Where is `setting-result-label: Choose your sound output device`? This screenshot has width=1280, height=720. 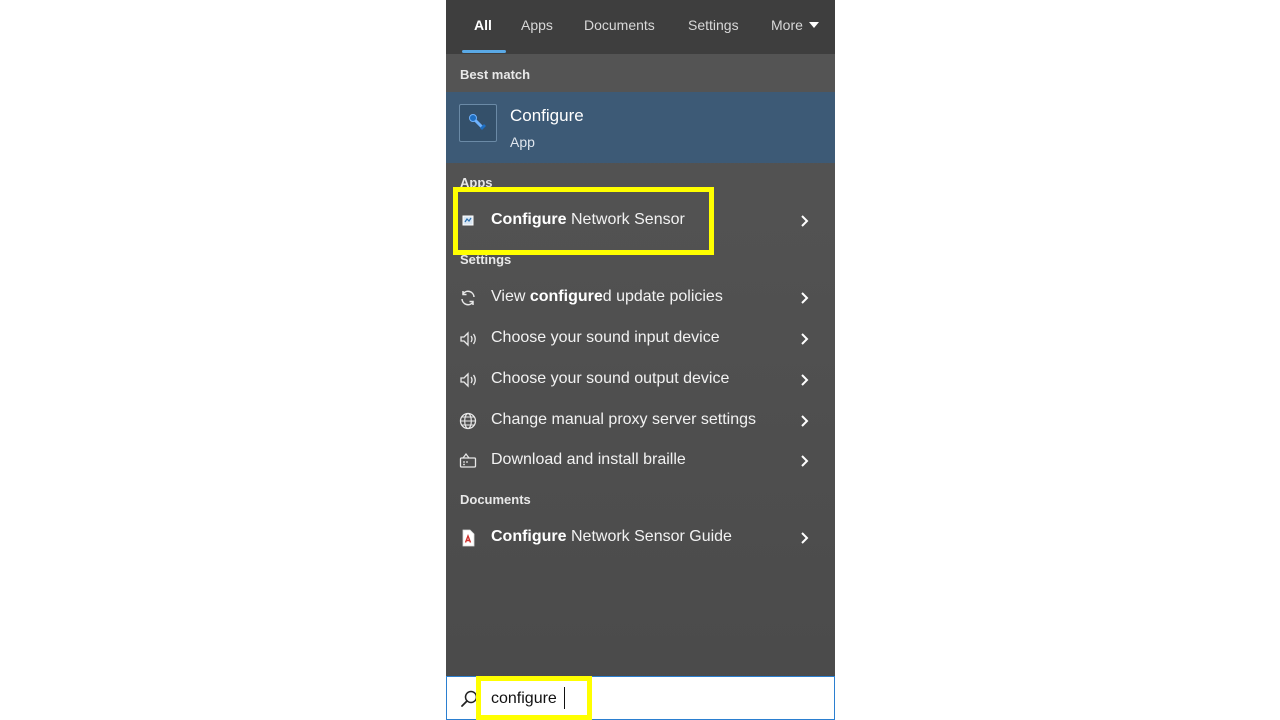 setting-result-label: Choose your sound output device is located at coordinates (610, 378).